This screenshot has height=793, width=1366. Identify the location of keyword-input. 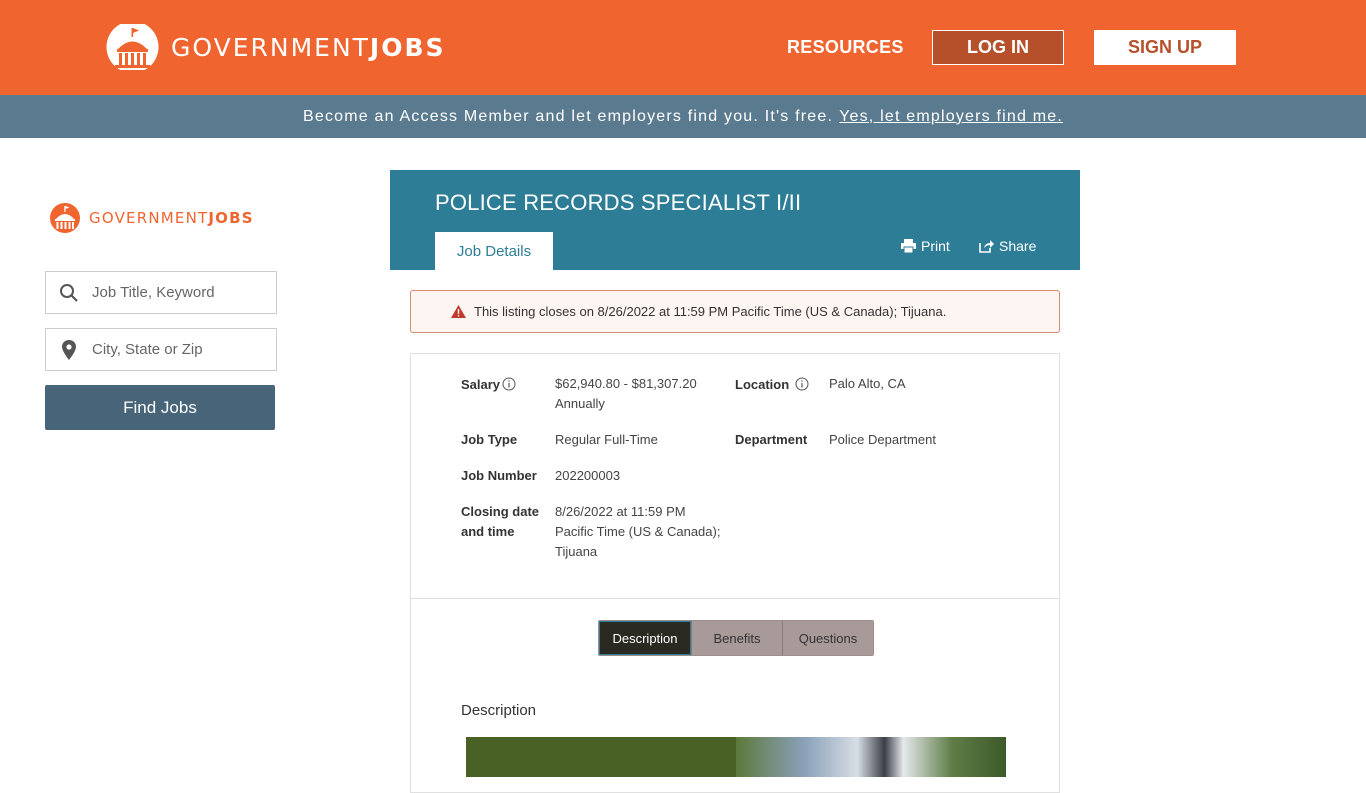
(179, 292).